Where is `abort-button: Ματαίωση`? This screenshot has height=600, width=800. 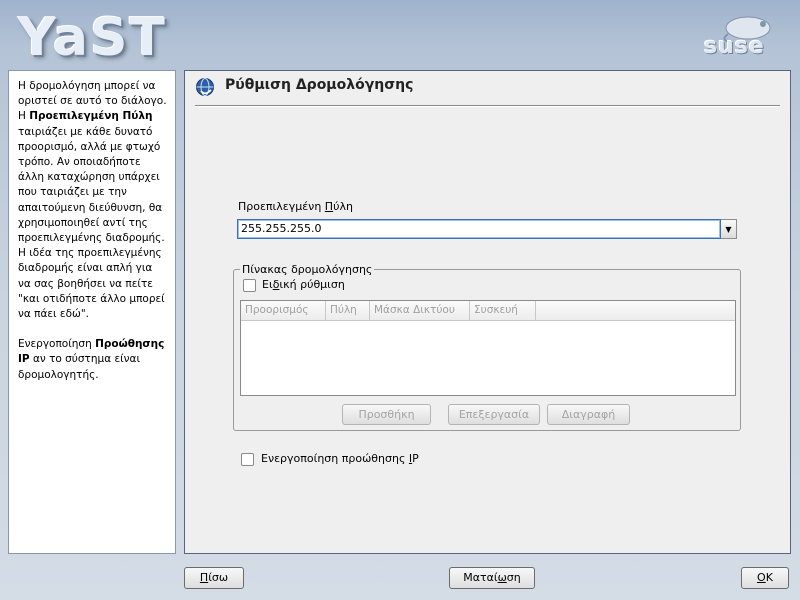
abort-button: Ματαίωση is located at coordinates (492, 578).